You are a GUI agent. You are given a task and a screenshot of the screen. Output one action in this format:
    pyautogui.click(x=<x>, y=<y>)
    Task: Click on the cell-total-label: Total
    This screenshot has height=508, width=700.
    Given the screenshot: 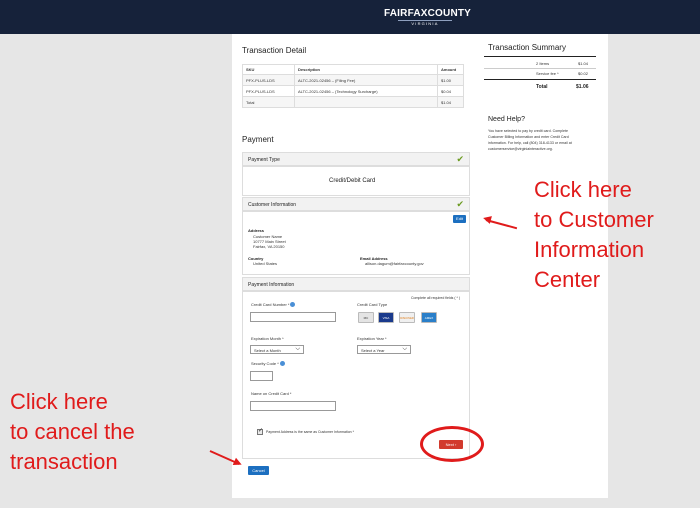 What is the action you would take?
    pyautogui.click(x=268, y=102)
    